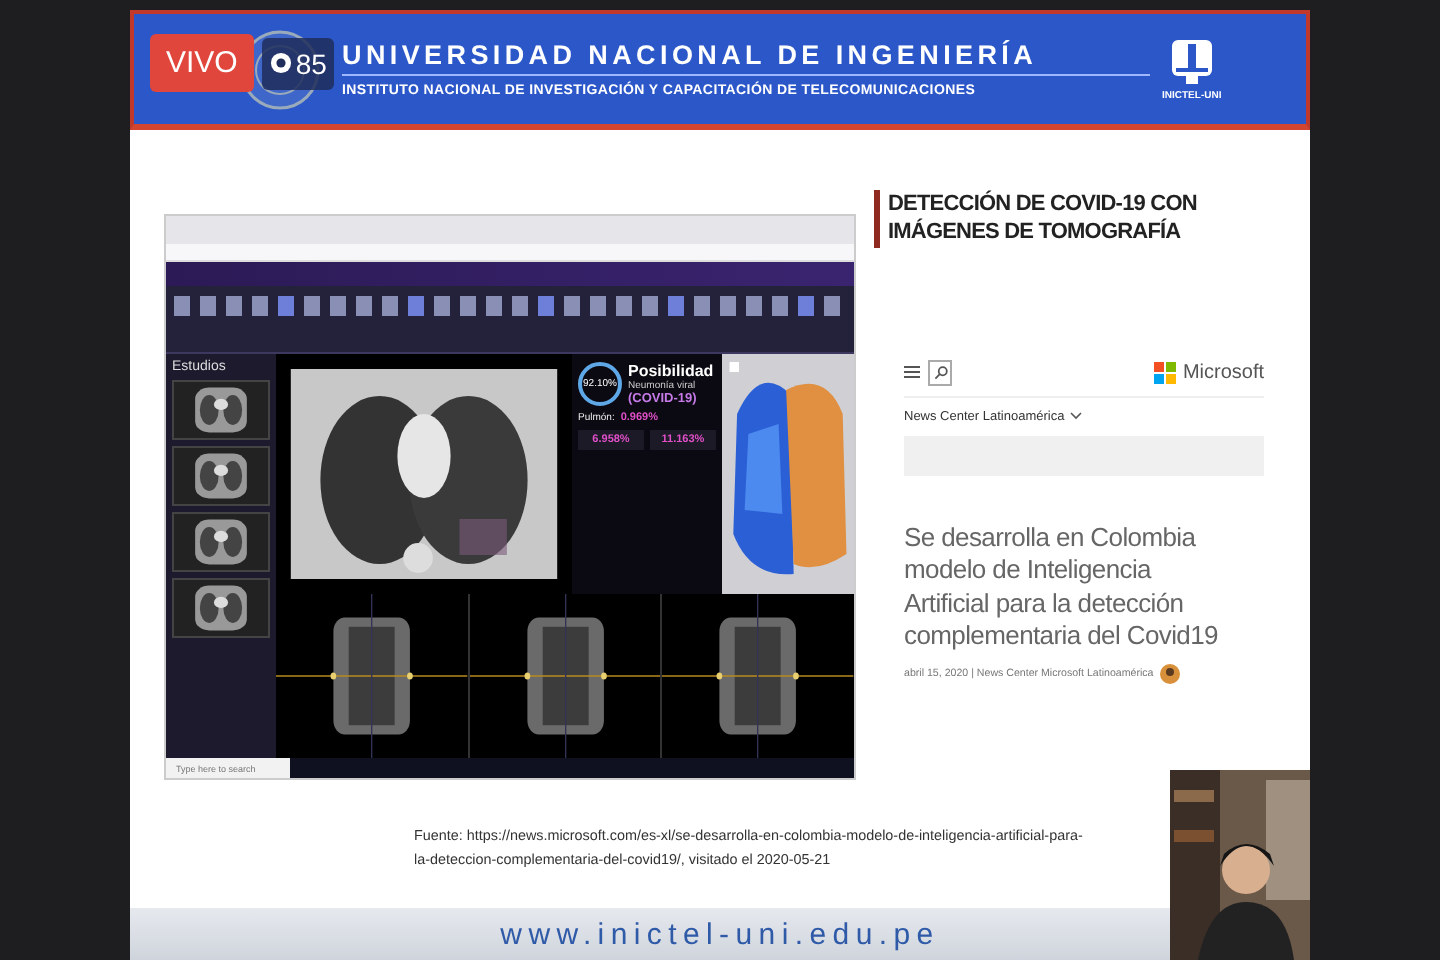  What do you see at coordinates (671, 371) in the screenshot?
I see `possibility-heading: Posibilidad` at bounding box center [671, 371].